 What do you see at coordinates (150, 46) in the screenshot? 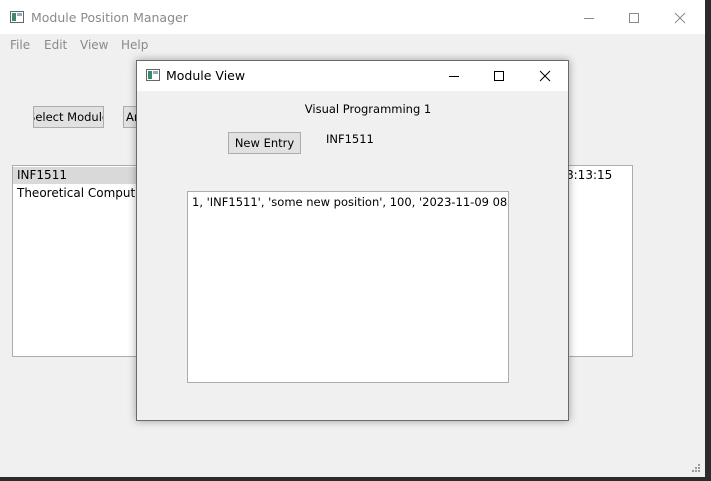
I see `menu-bar: File Edit View Help` at bounding box center [150, 46].